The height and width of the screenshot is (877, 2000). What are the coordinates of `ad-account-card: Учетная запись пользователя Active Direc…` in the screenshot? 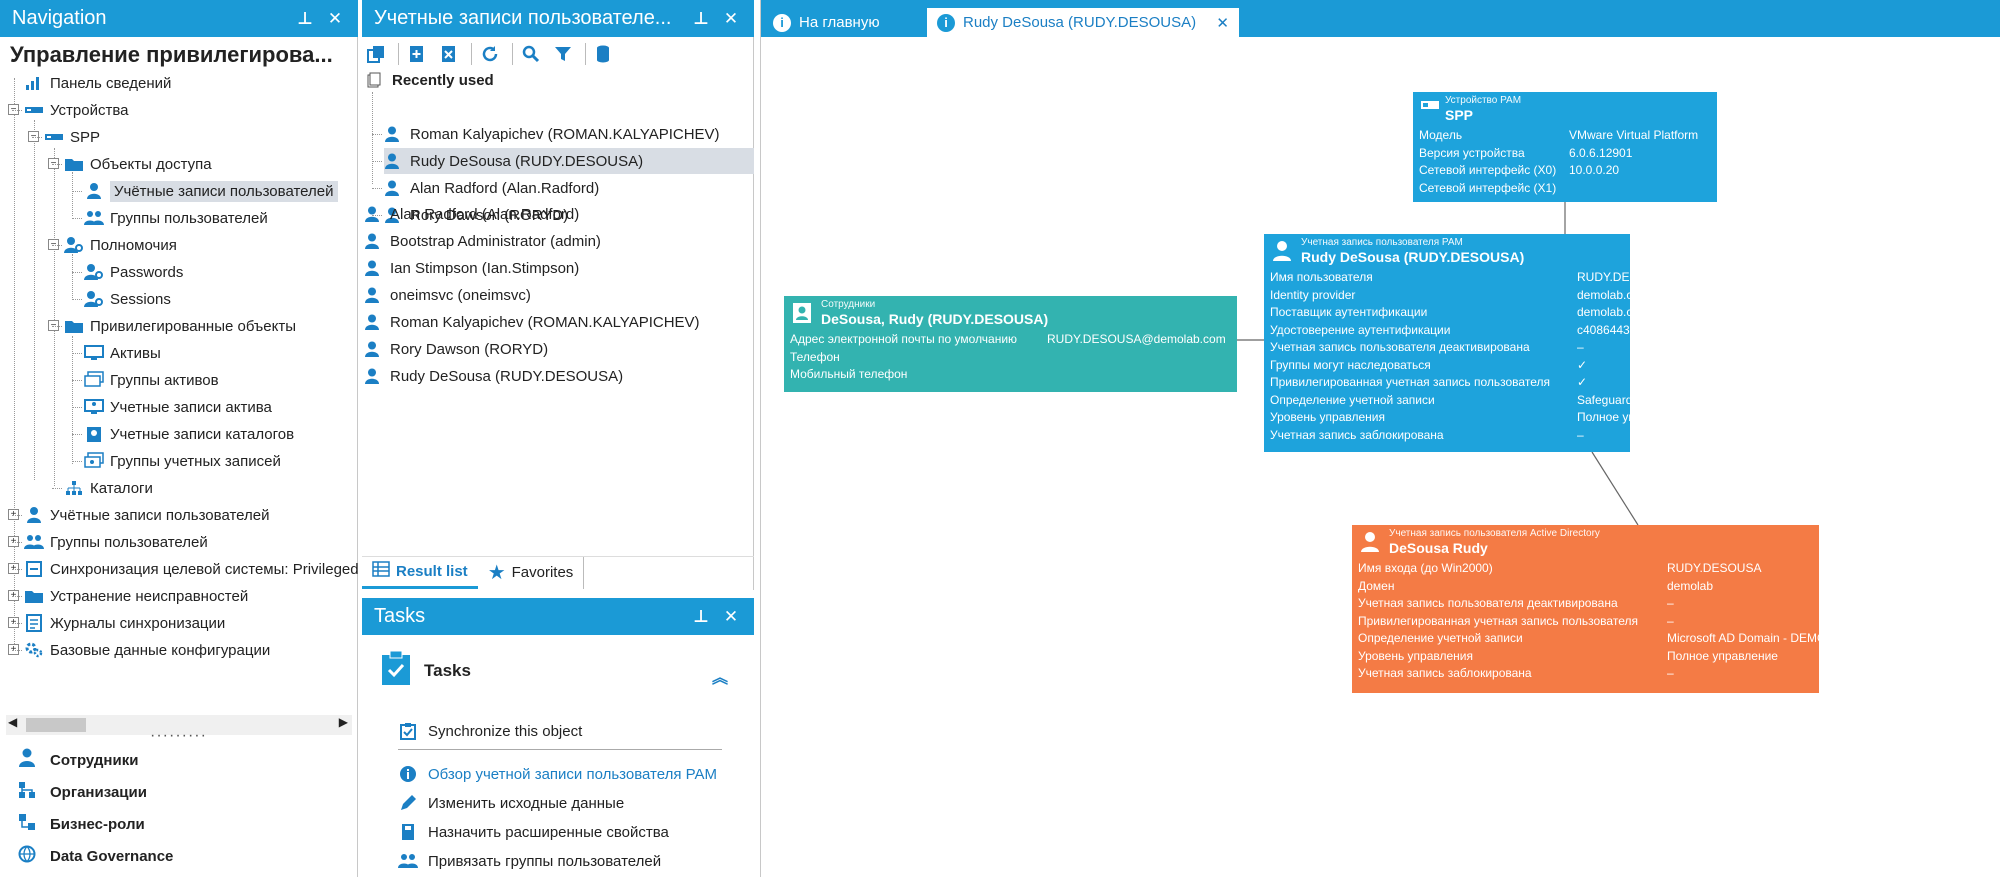 It's located at (1644, 609).